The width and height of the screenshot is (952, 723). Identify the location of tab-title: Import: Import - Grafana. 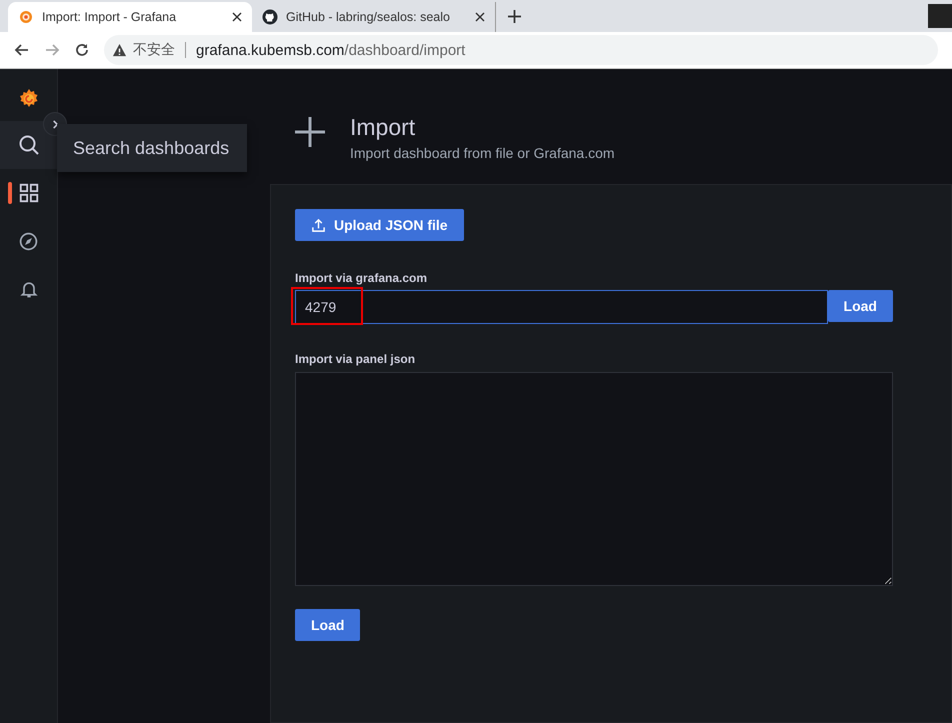
(110, 17).